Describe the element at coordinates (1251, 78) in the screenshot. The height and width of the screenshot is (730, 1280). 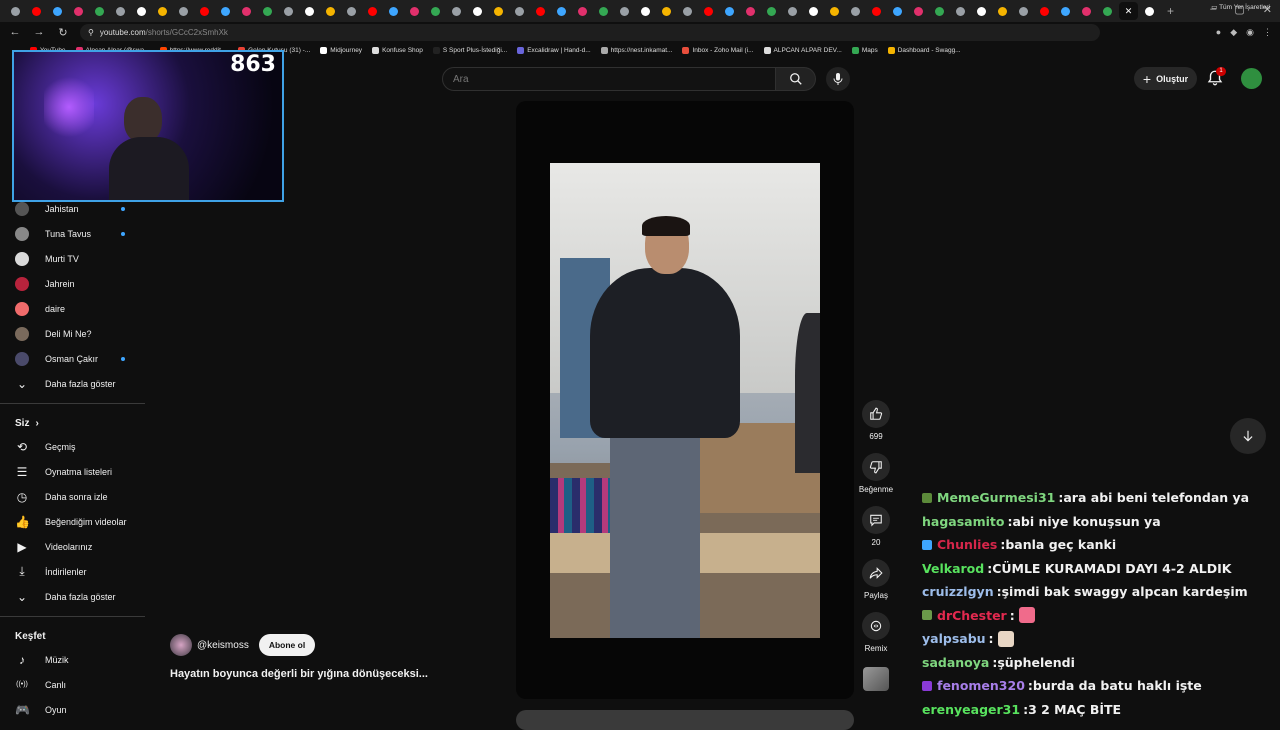
I see `avatar` at that location.